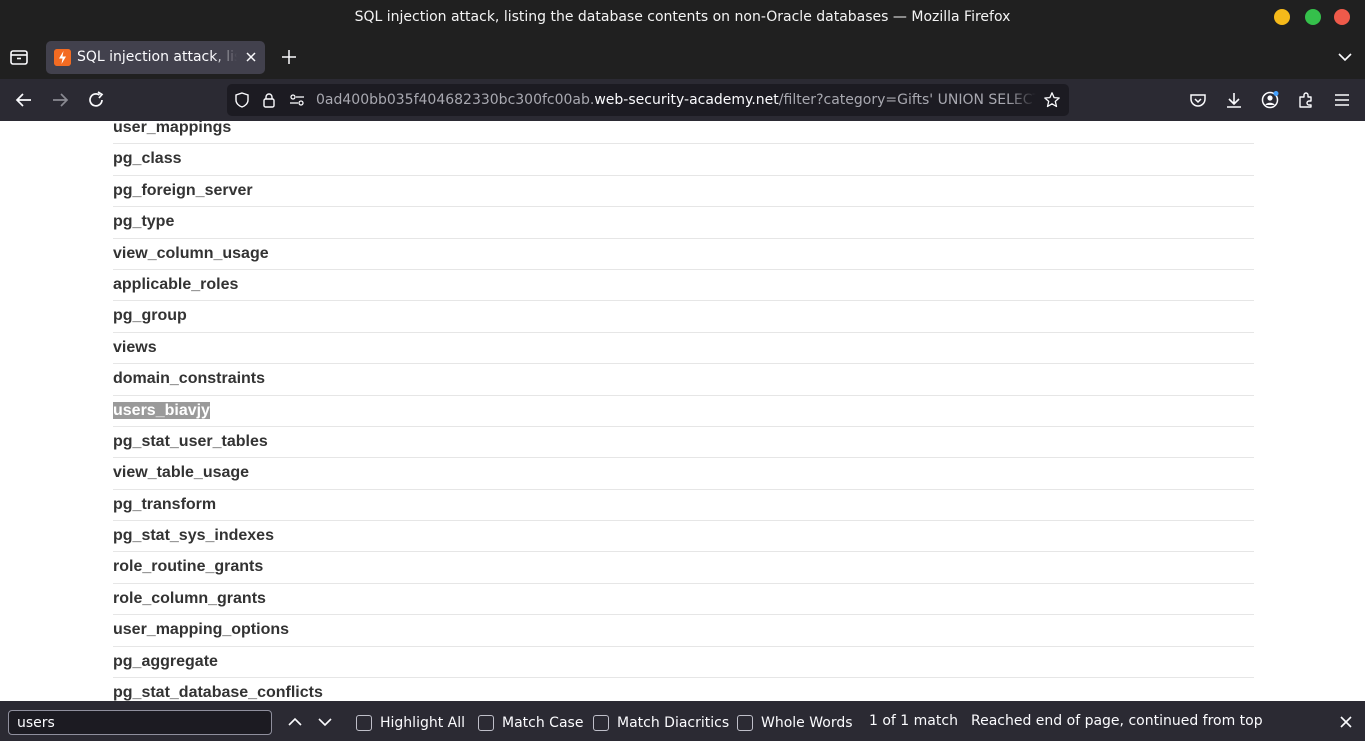 Image resolution: width=1365 pixels, height=741 pixels. I want to click on table-name: pg_stat_sys_indexes, so click(193, 536).